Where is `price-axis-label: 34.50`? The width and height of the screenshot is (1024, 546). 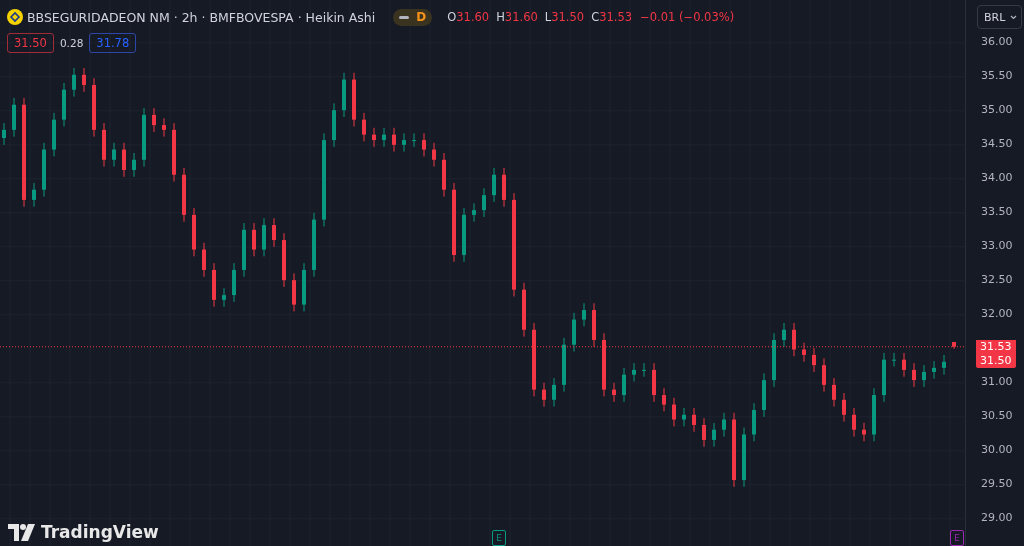 price-axis-label: 34.50 is located at coordinates (997, 143).